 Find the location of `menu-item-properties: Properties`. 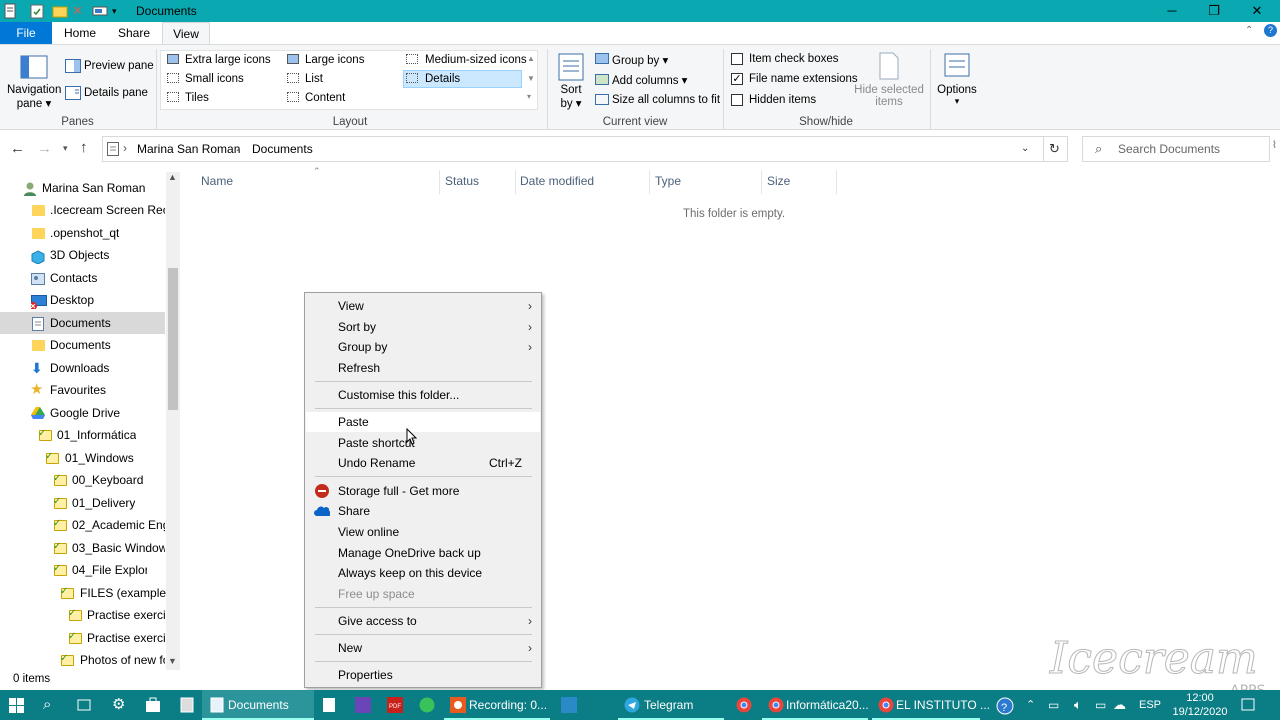

menu-item-properties: Properties is located at coordinates (423, 675).